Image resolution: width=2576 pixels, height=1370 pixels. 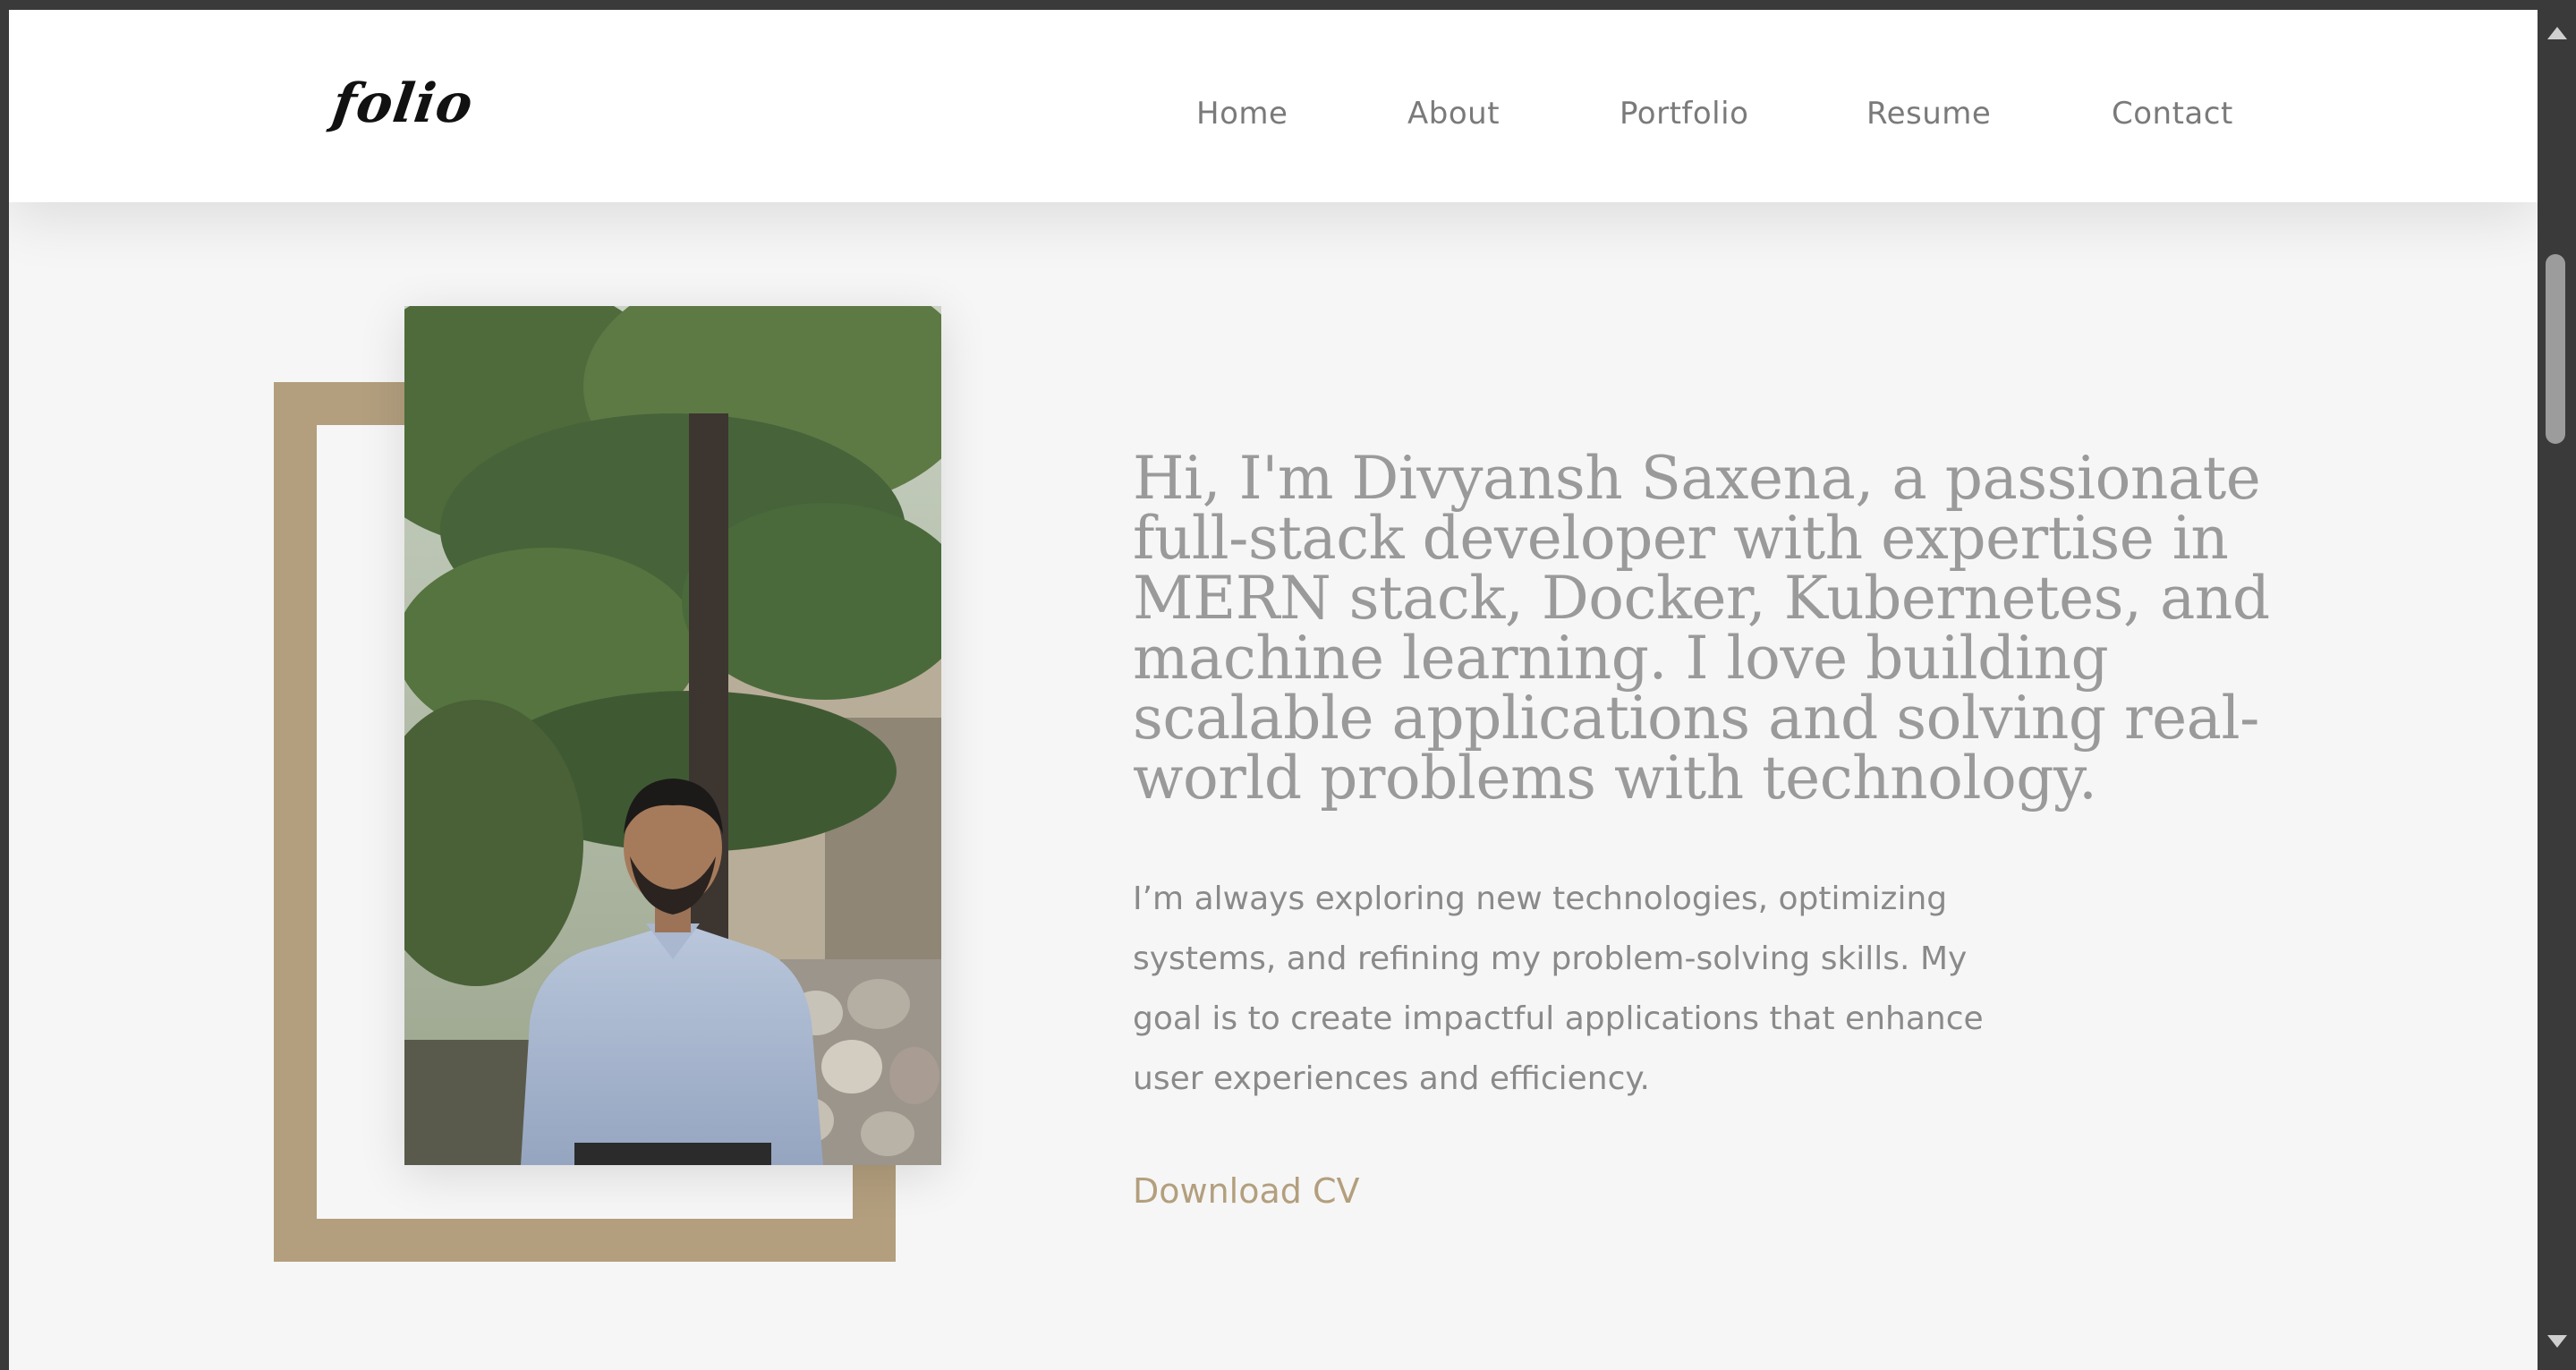 I want to click on vertical-scrollbar, so click(x=2557, y=685).